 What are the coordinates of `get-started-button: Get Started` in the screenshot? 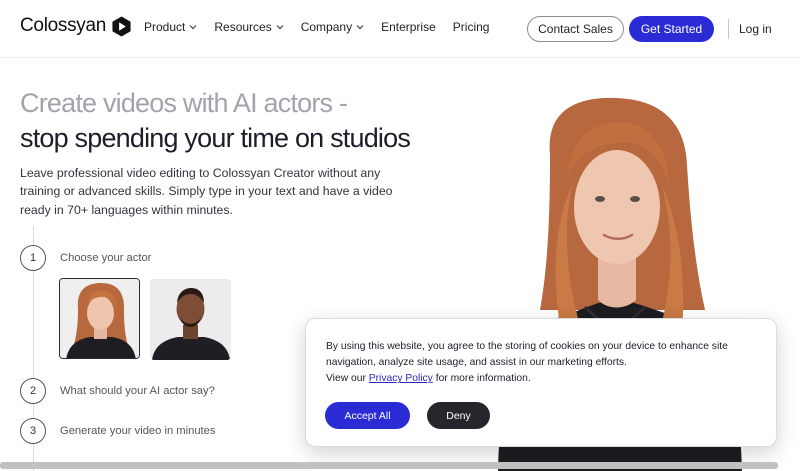 It's located at (671, 29).